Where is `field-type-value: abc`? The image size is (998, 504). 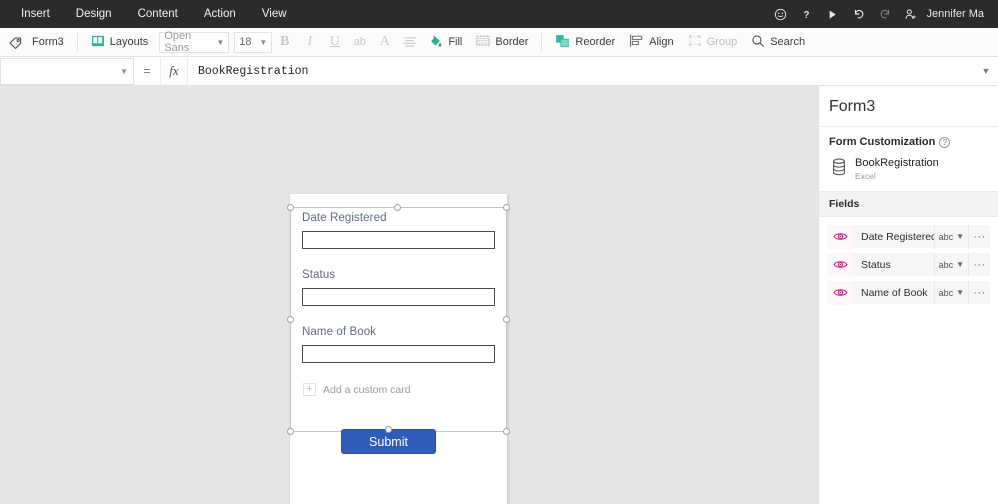
field-type-value: abc is located at coordinates (946, 236).